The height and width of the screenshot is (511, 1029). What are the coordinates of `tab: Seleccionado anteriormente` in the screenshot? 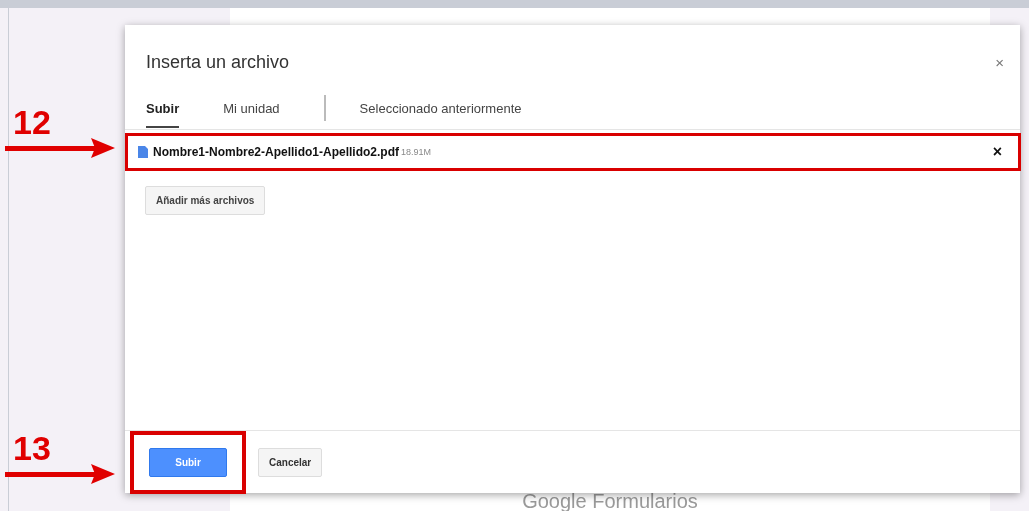 It's located at (440, 108).